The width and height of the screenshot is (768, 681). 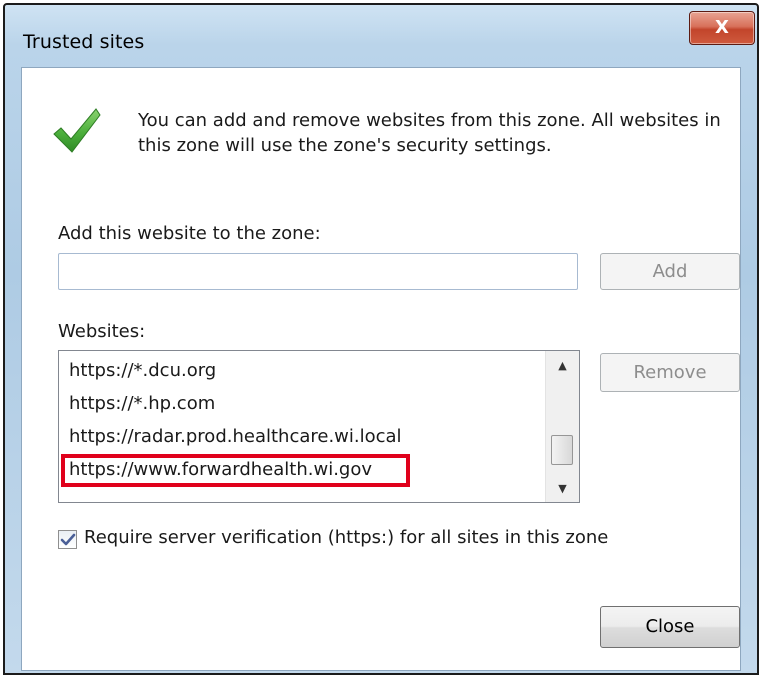 I want to click on remove-button: Remove, so click(x=670, y=372).